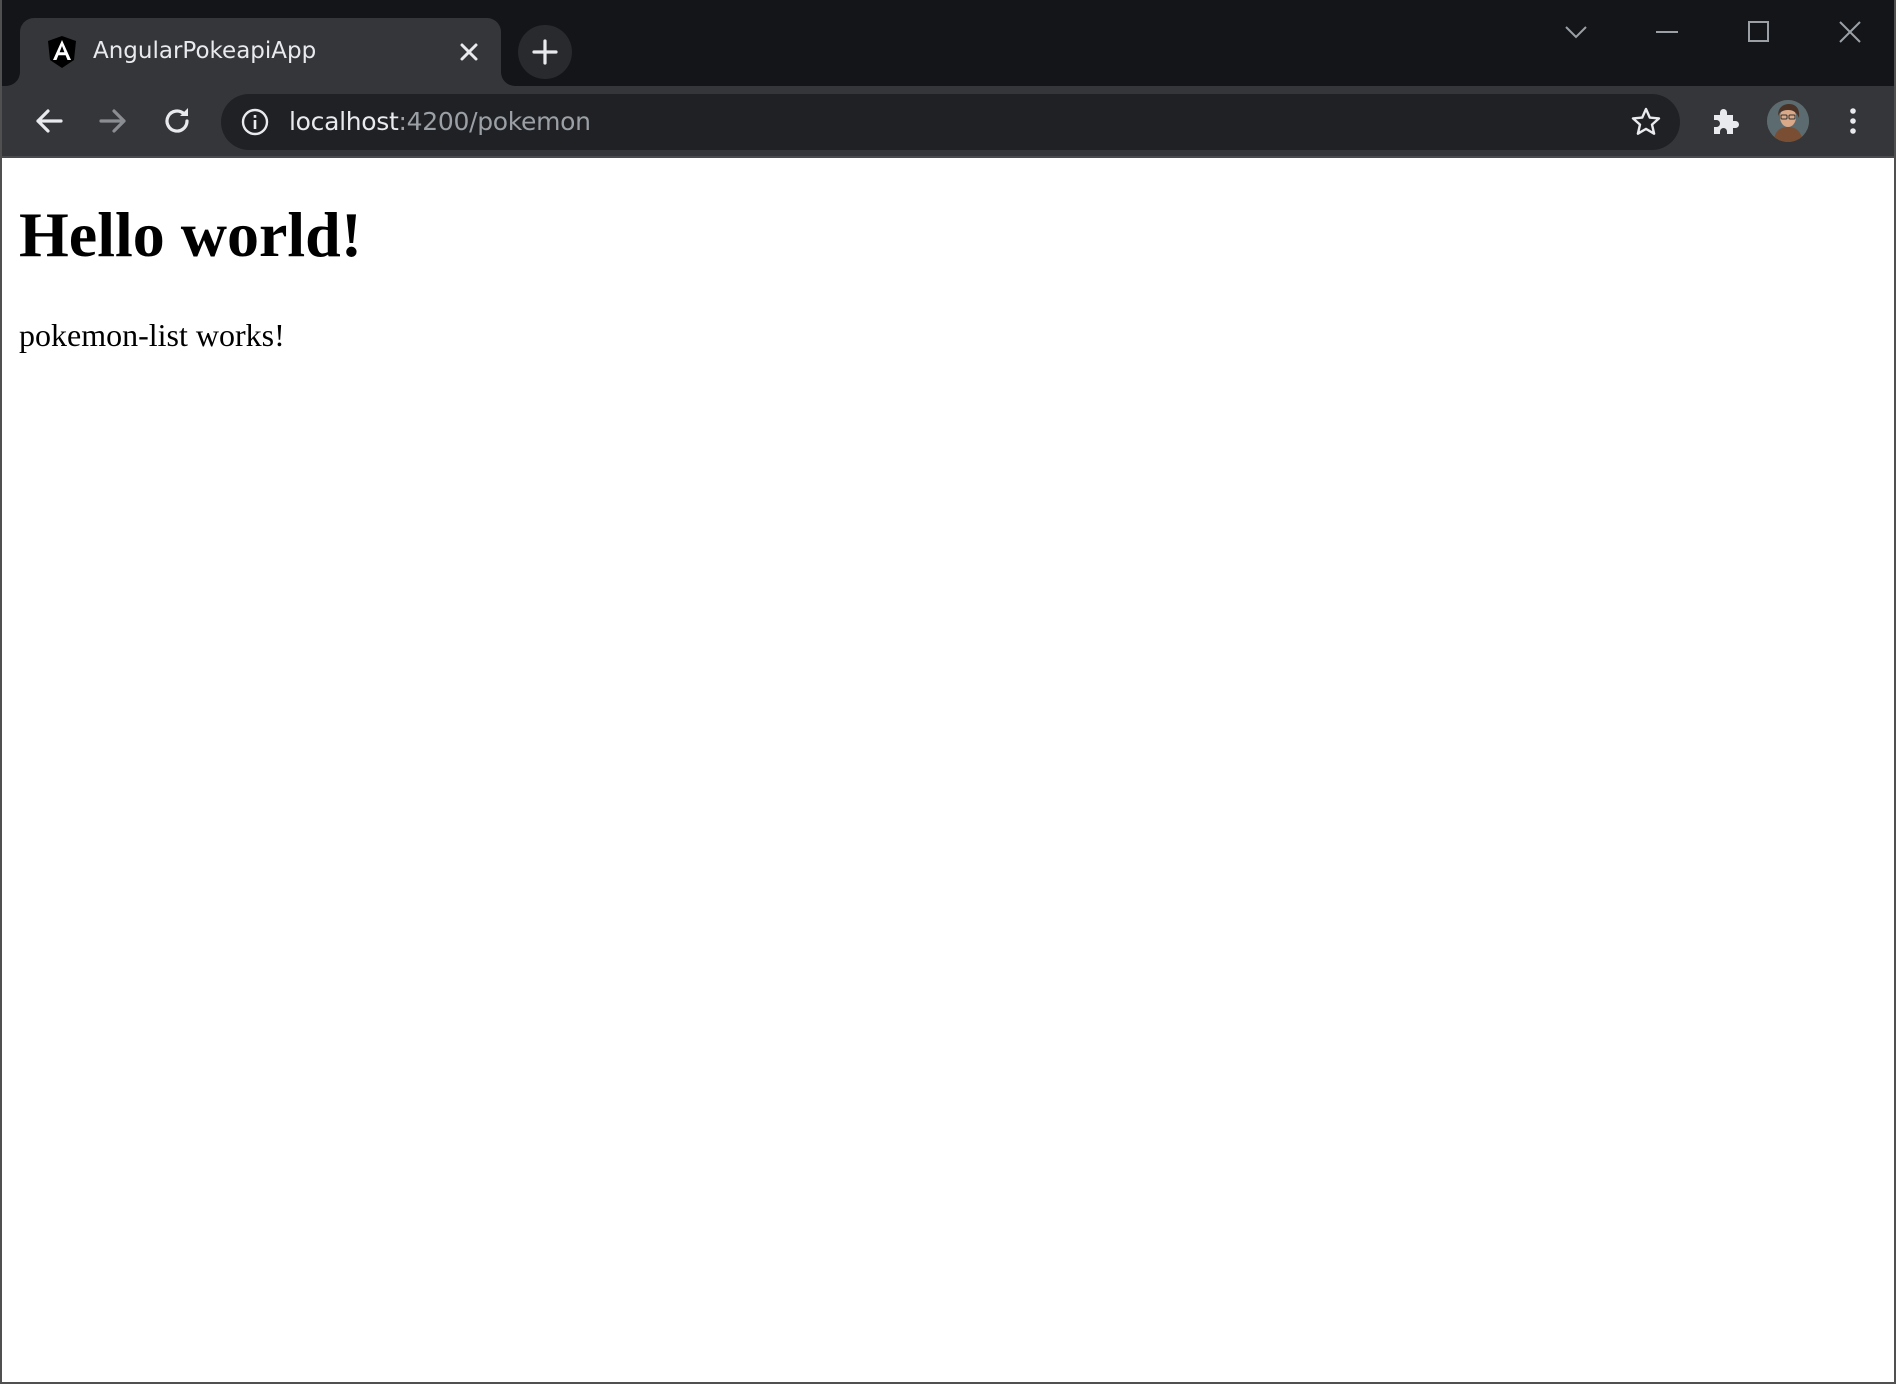 Image resolution: width=1896 pixels, height=1384 pixels. I want to click on browser-menu-button, so click(1853, 121).